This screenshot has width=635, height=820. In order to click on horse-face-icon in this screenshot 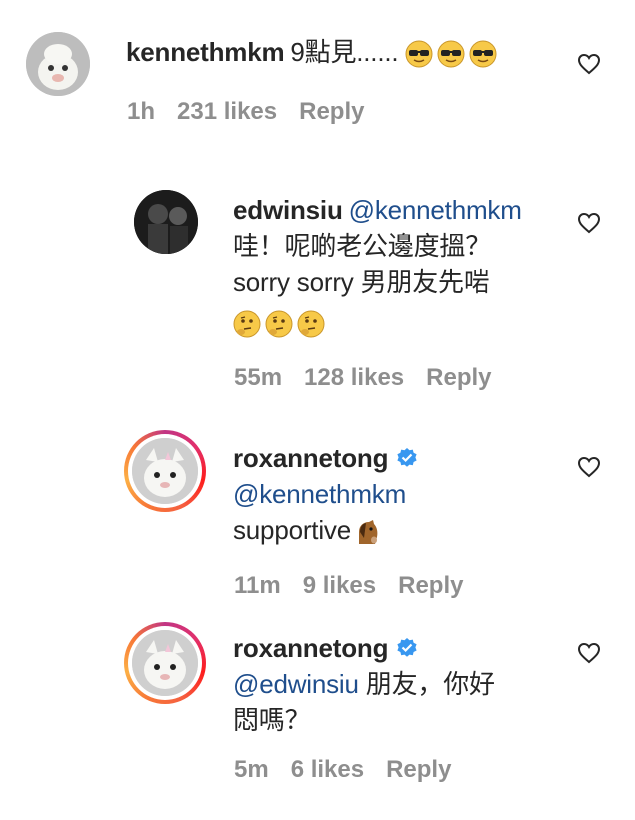, I will do `click(368, 532)`.